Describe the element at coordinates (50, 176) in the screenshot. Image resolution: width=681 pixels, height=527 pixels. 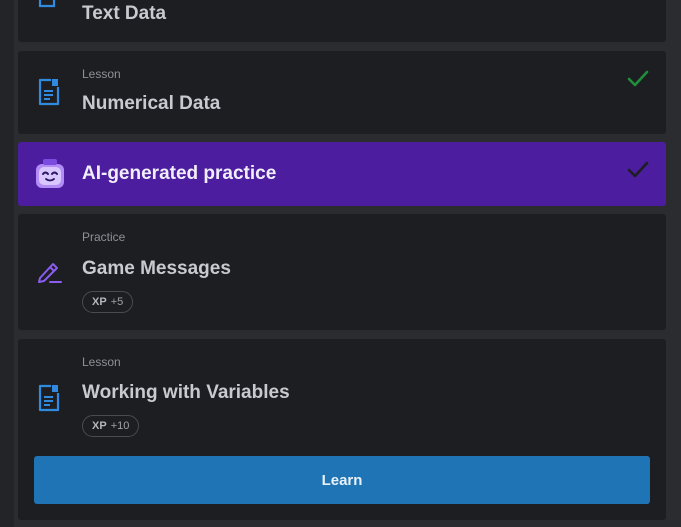
I see `ai-robot-icon` at that location.